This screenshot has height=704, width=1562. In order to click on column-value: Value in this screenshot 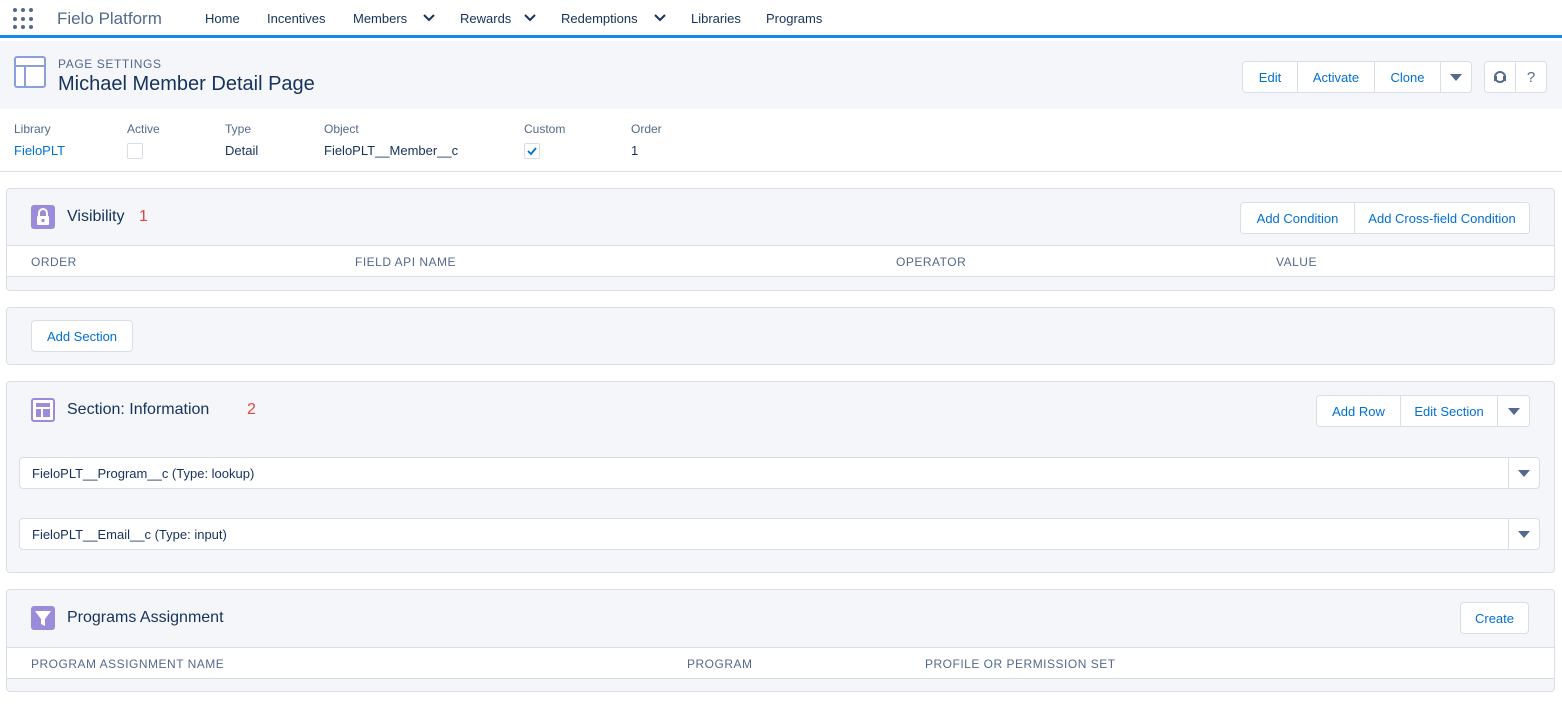, I will do `click(1296, 262)`.